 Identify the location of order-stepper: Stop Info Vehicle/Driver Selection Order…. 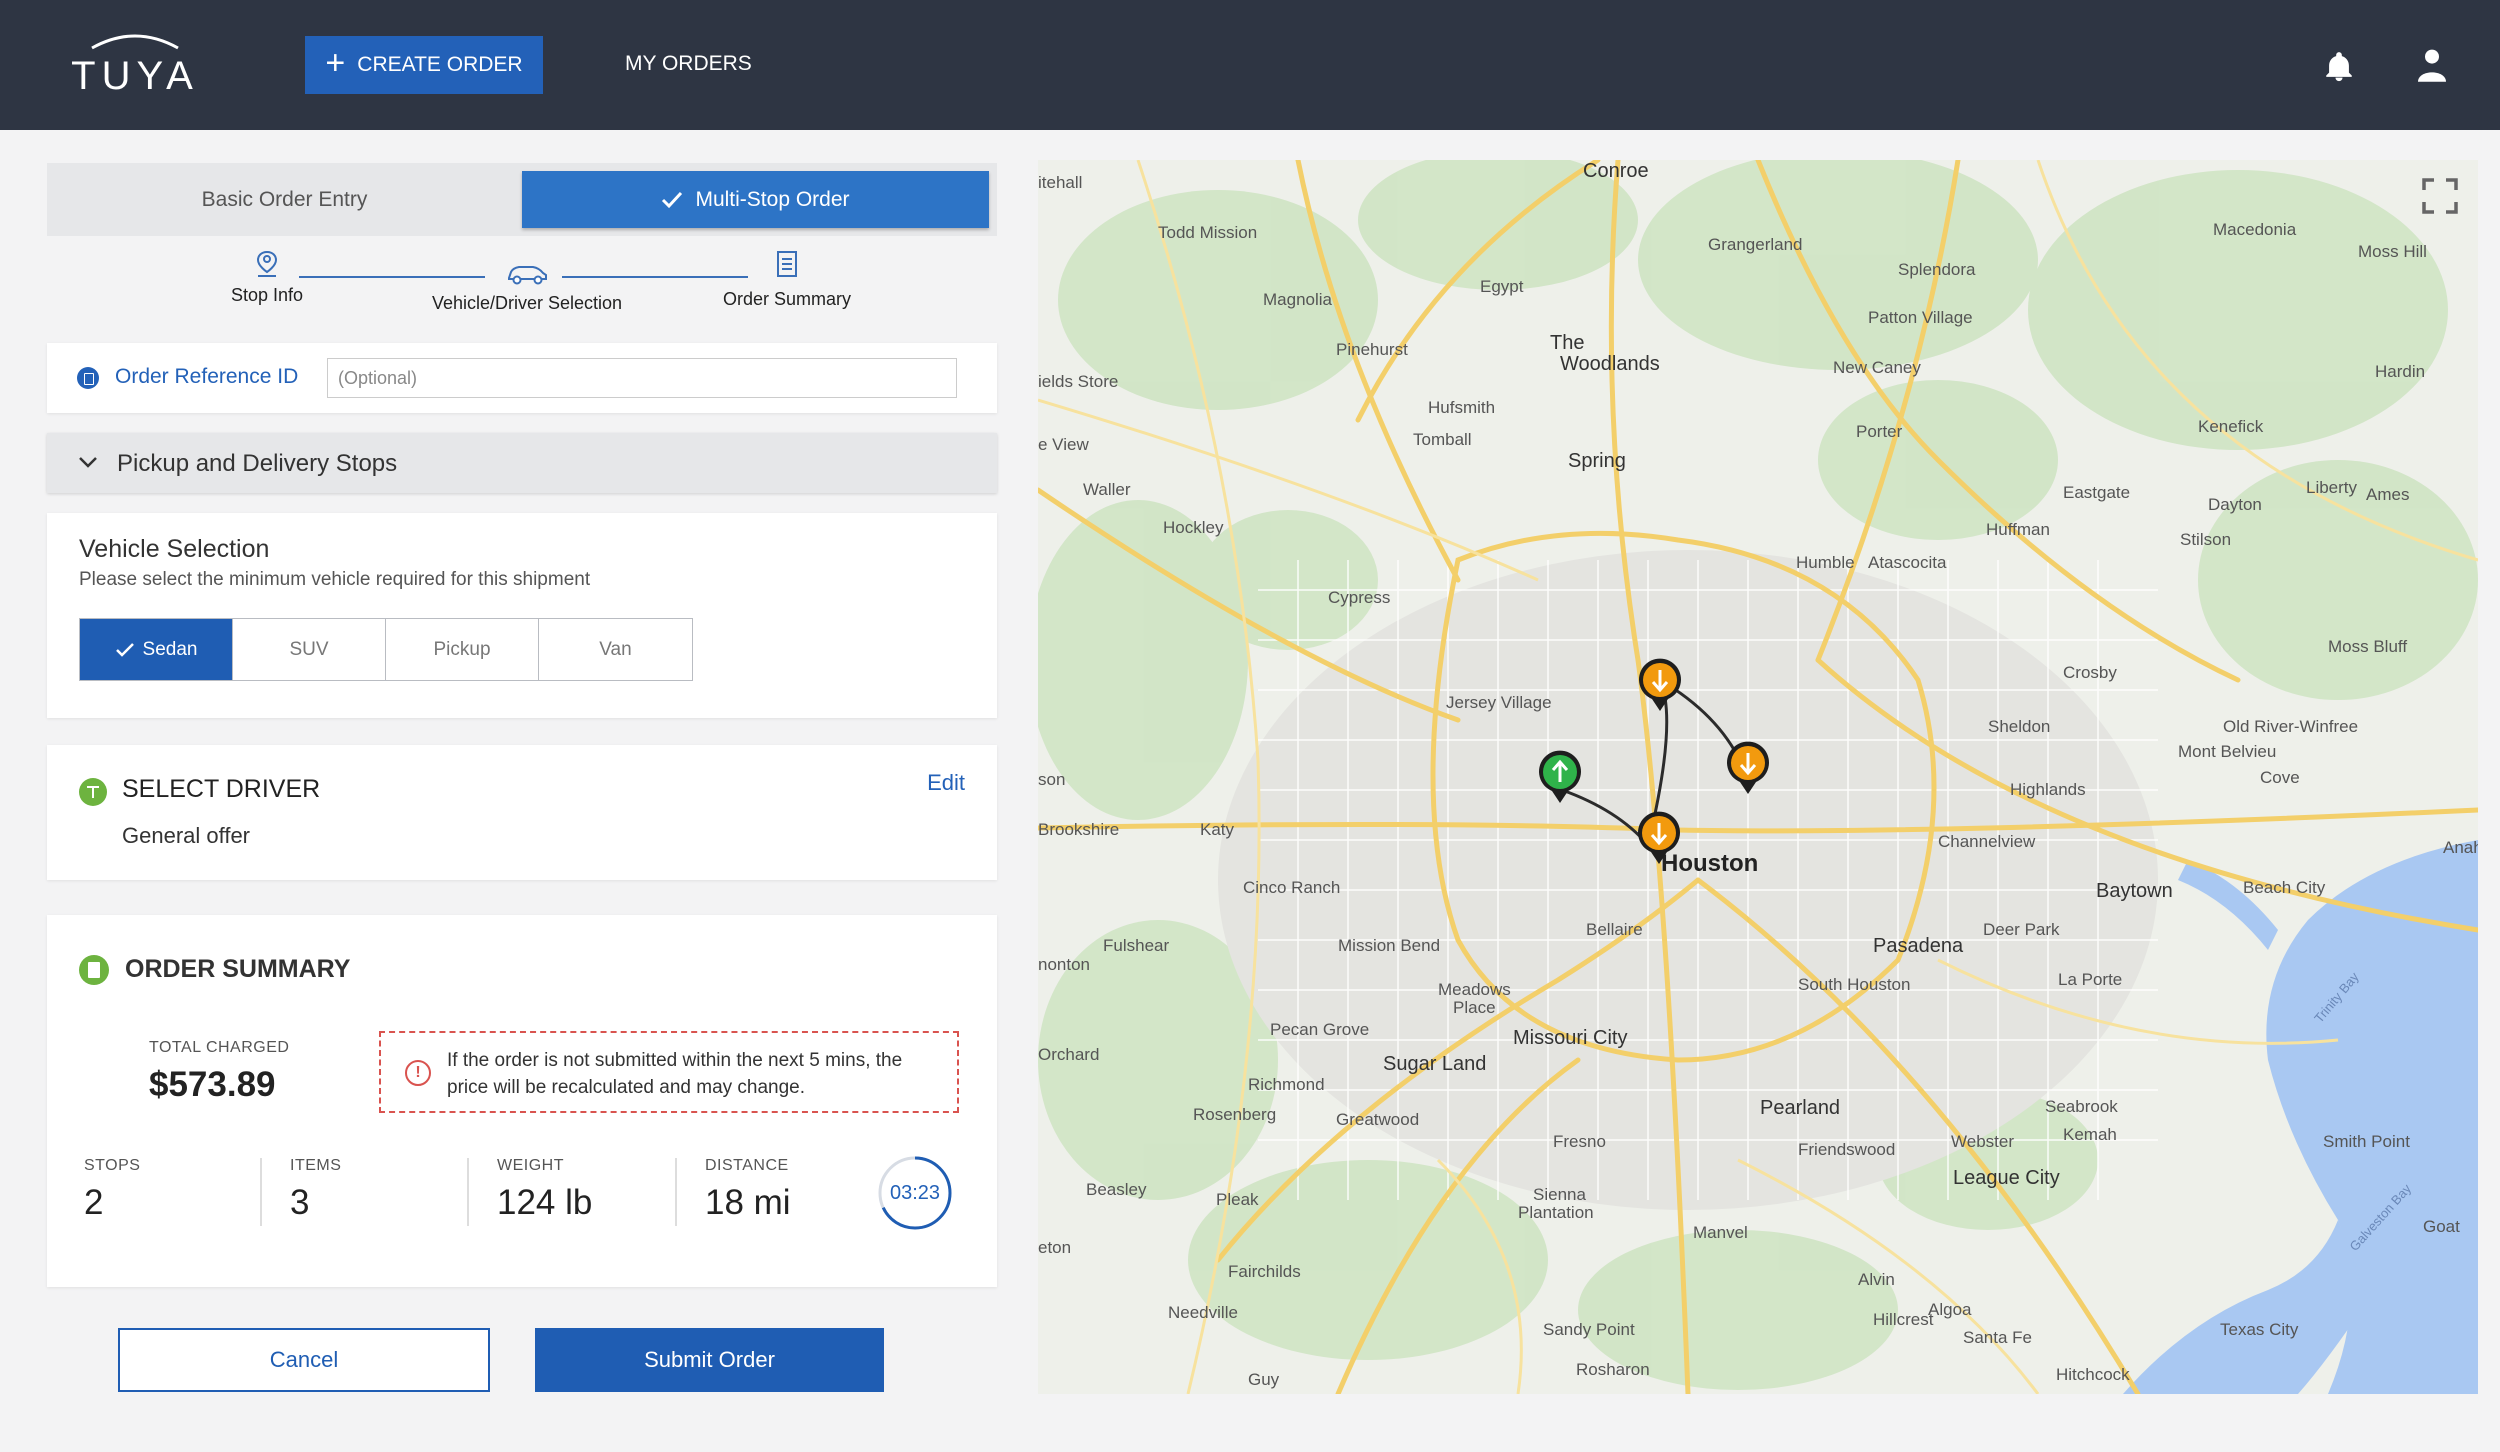
(522, 290).